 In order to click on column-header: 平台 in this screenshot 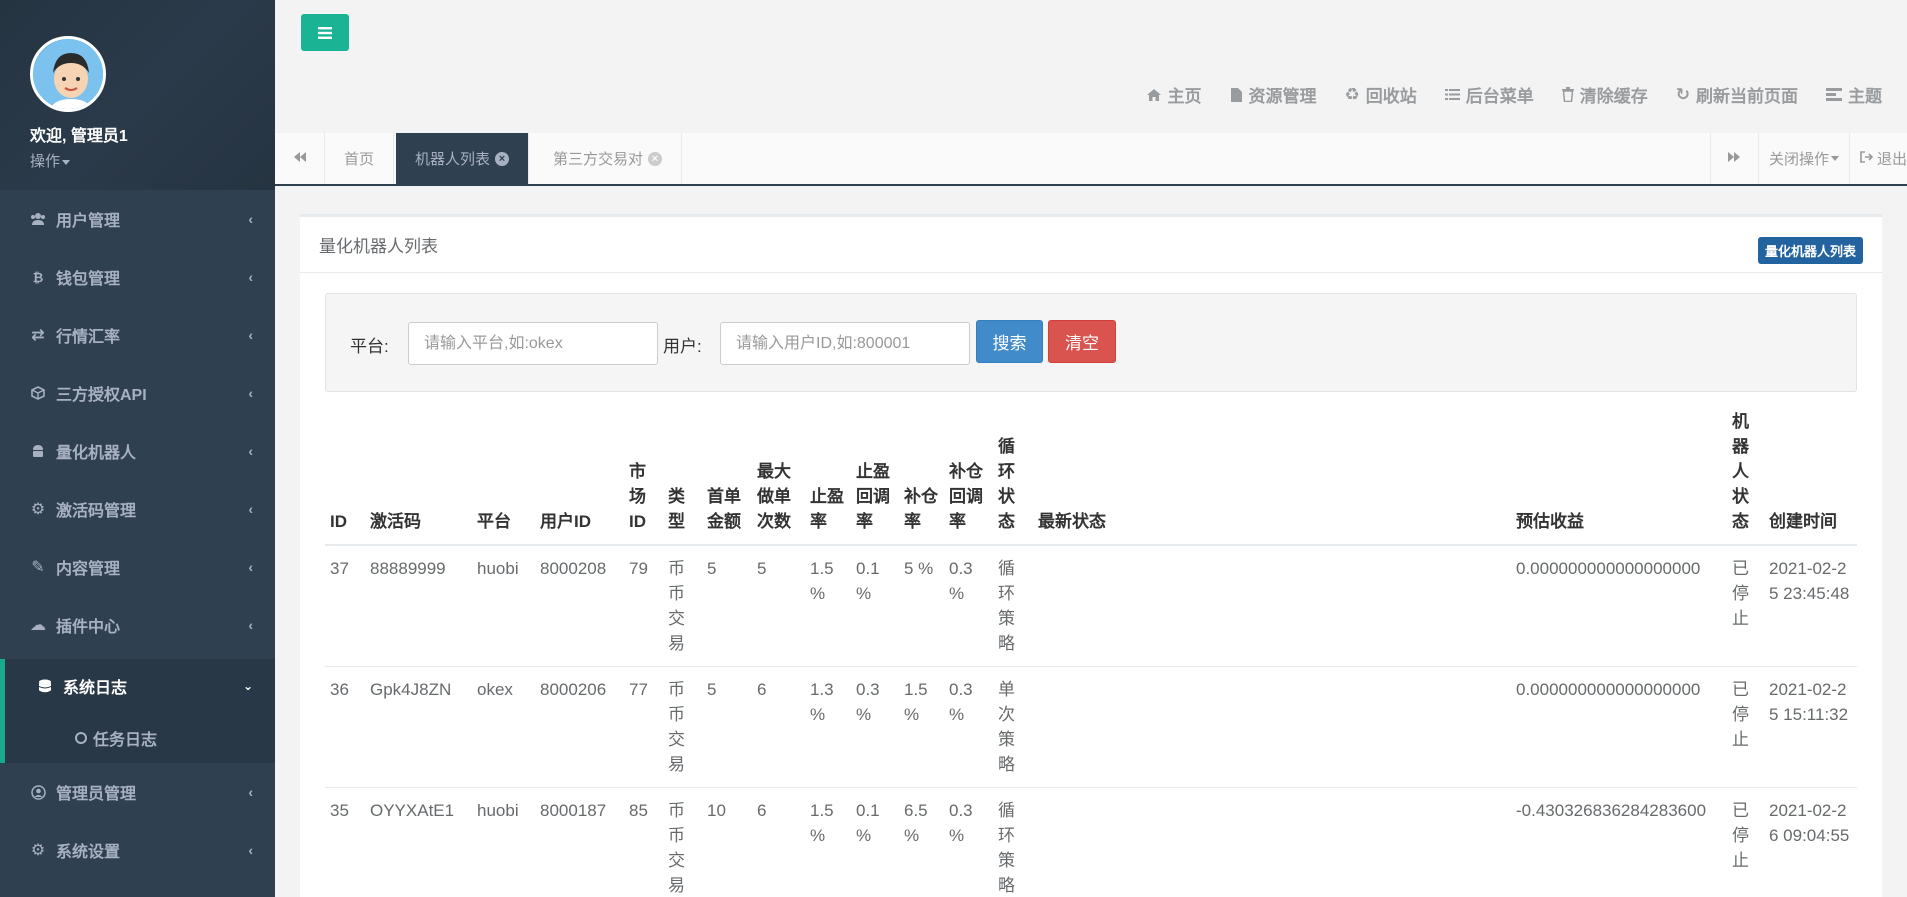, I will do `click(503, 477)`.